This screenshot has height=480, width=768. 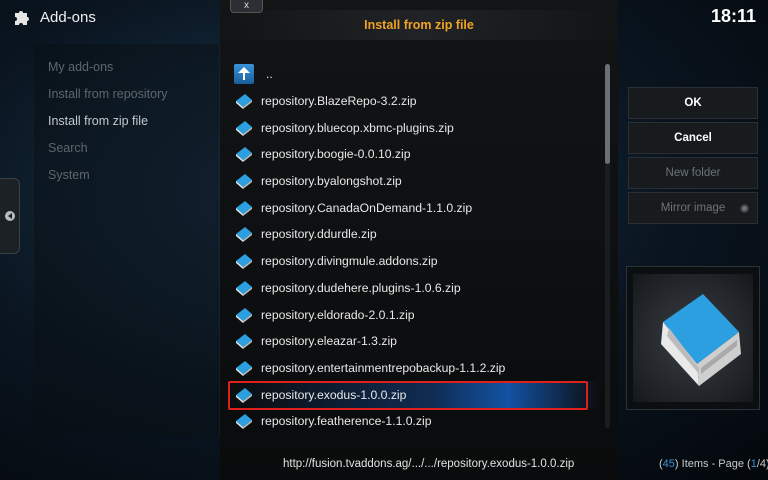 I want to click on file-item: repository.byalongshot.zip, so click(x=415, y=181).